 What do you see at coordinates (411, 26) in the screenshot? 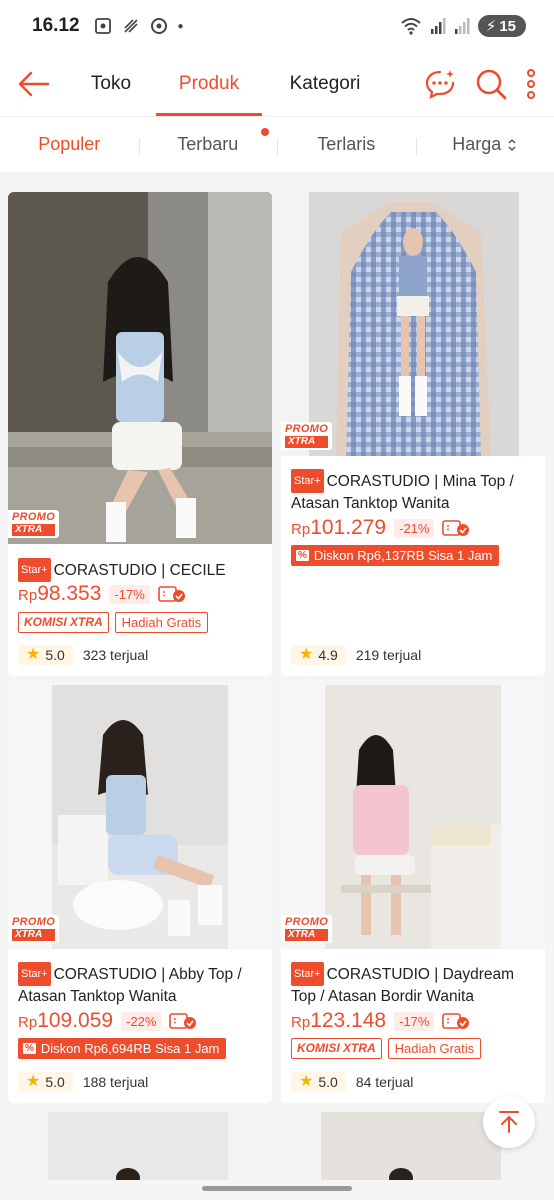
I see `wifi-icon` at bounding box center [411, 26].